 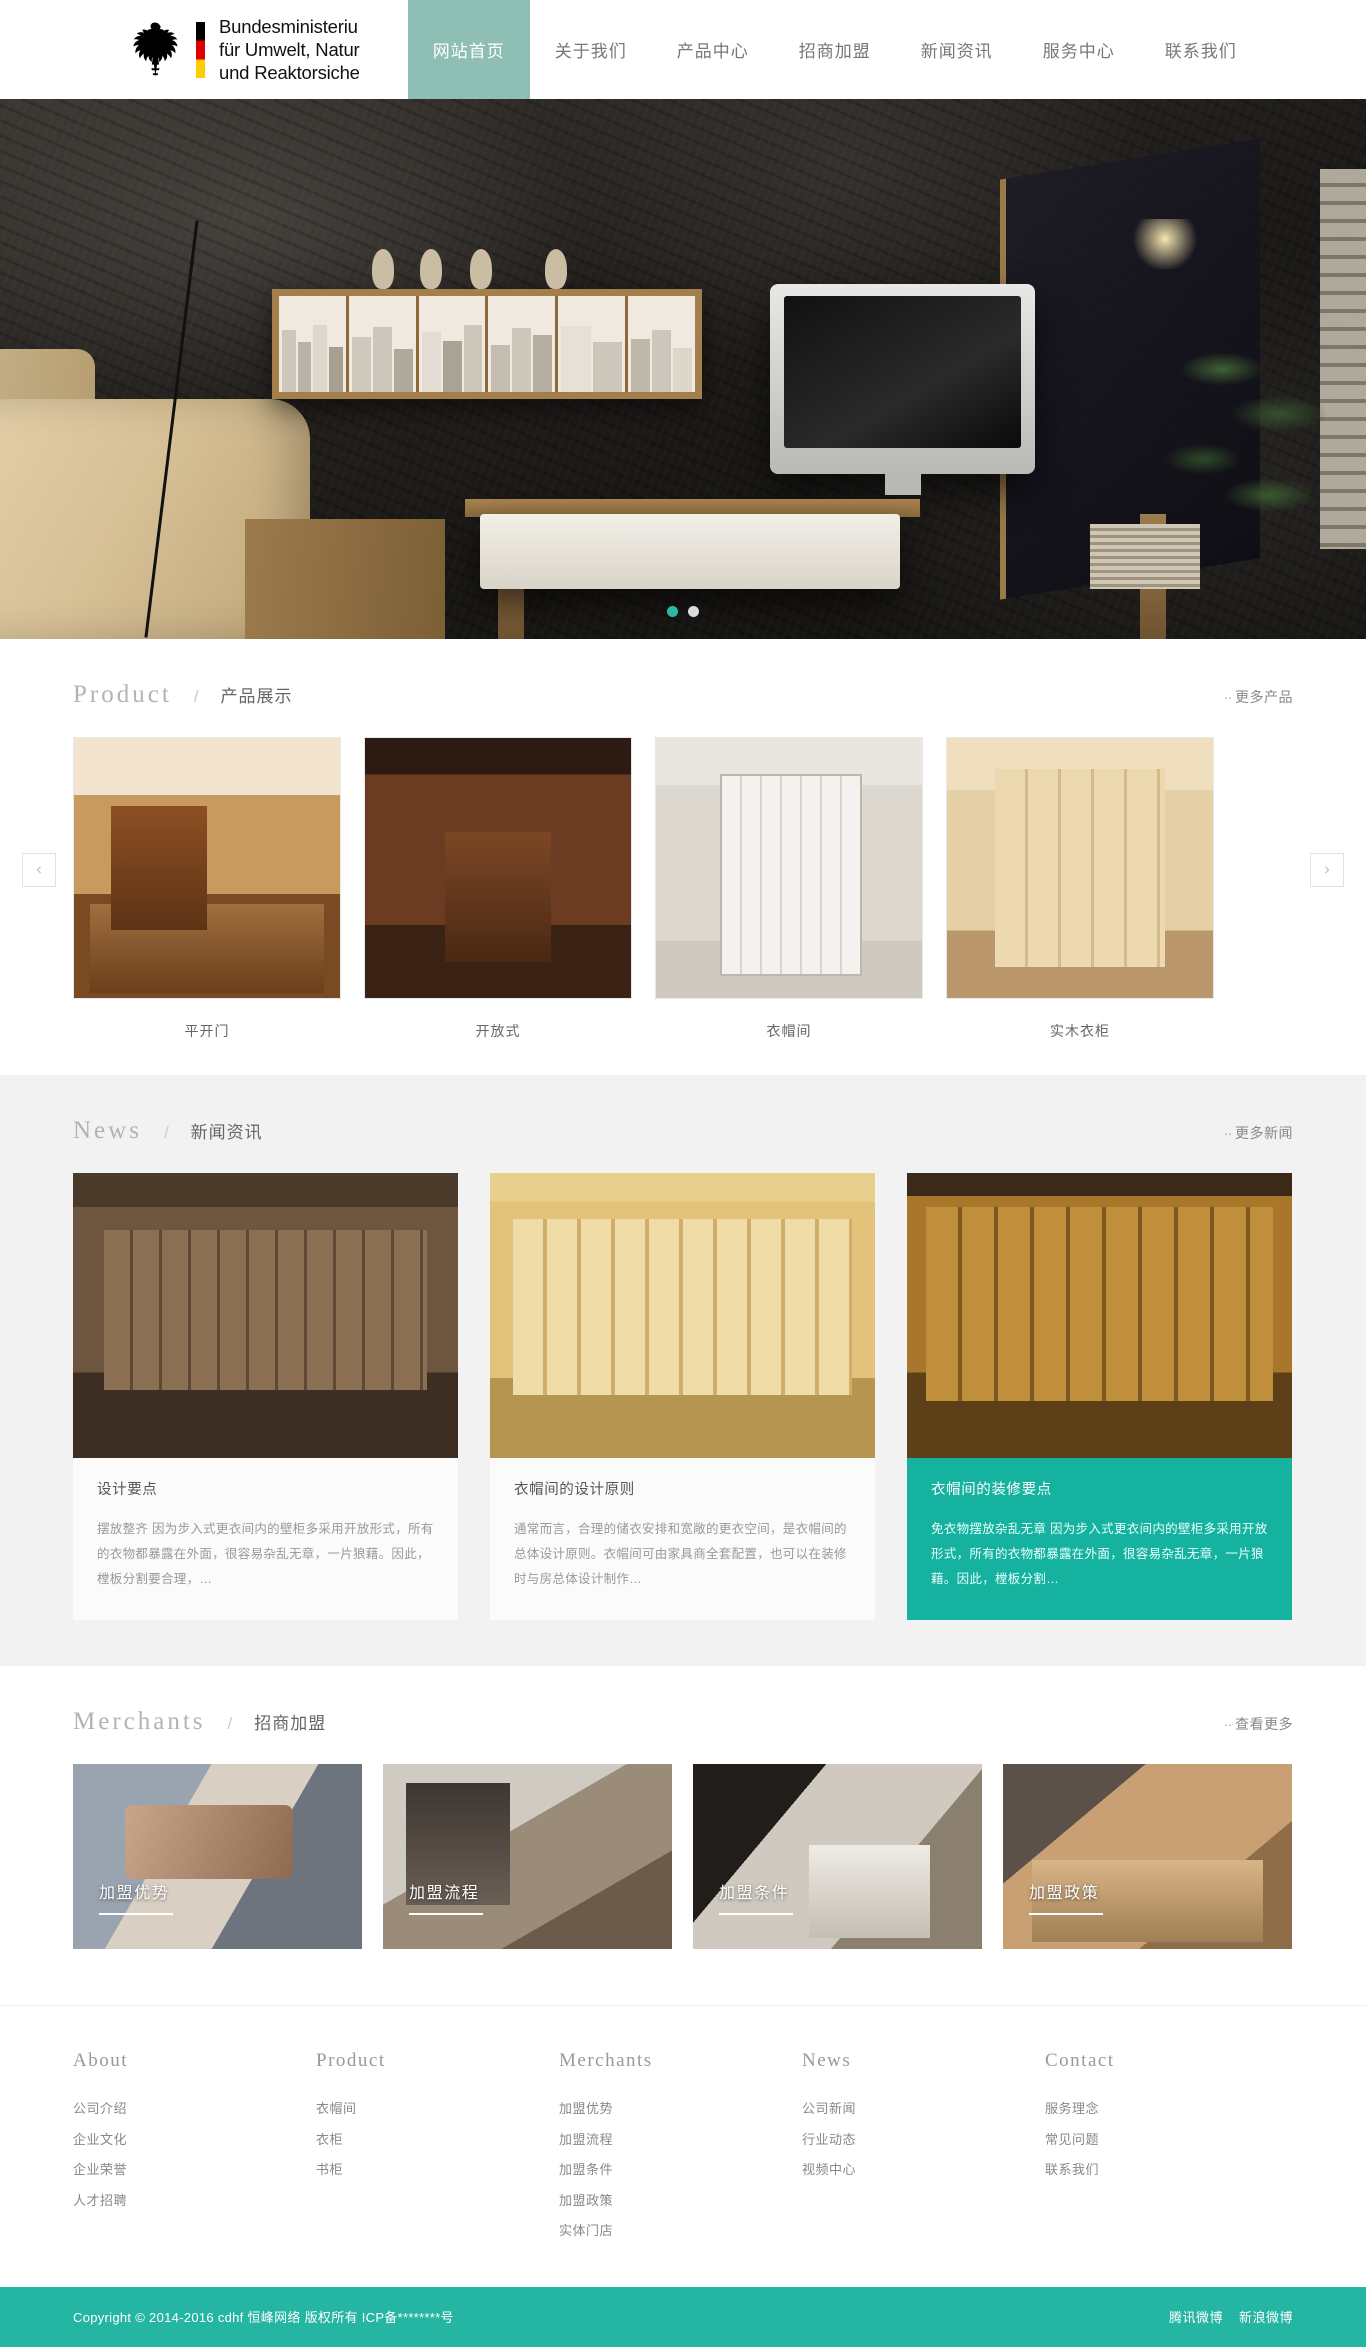 What do you see at coordinates (713, 49) in the screenshot?
I see `nav-item-products: 产品中心` at bounding box center [713, 49].